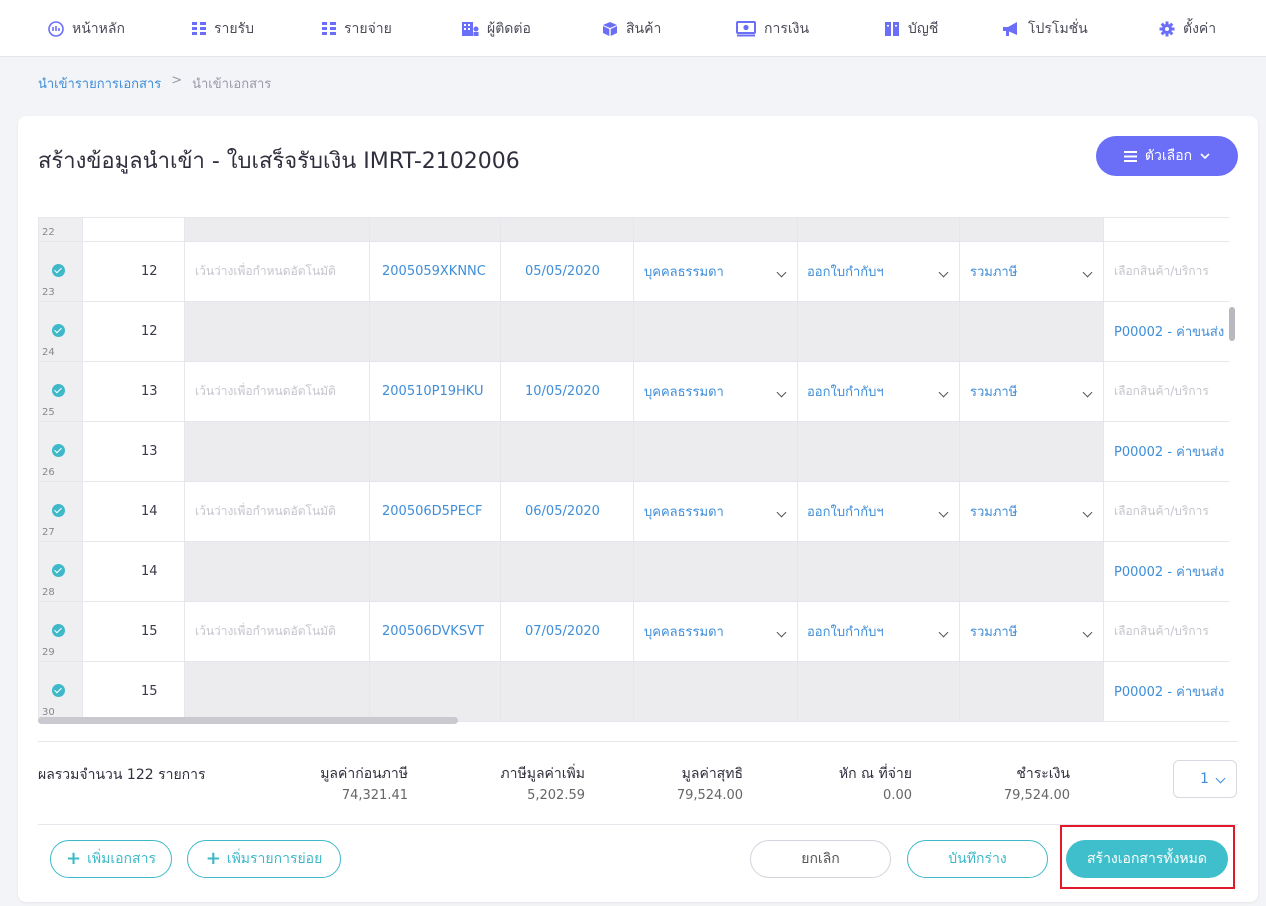 The width and height of the screenshot is (1266, 906). Describe the element at coordinates (845, 272) in the screenshot. I see `invoice-option-value: ออกใบกำกับฯ` at that location.